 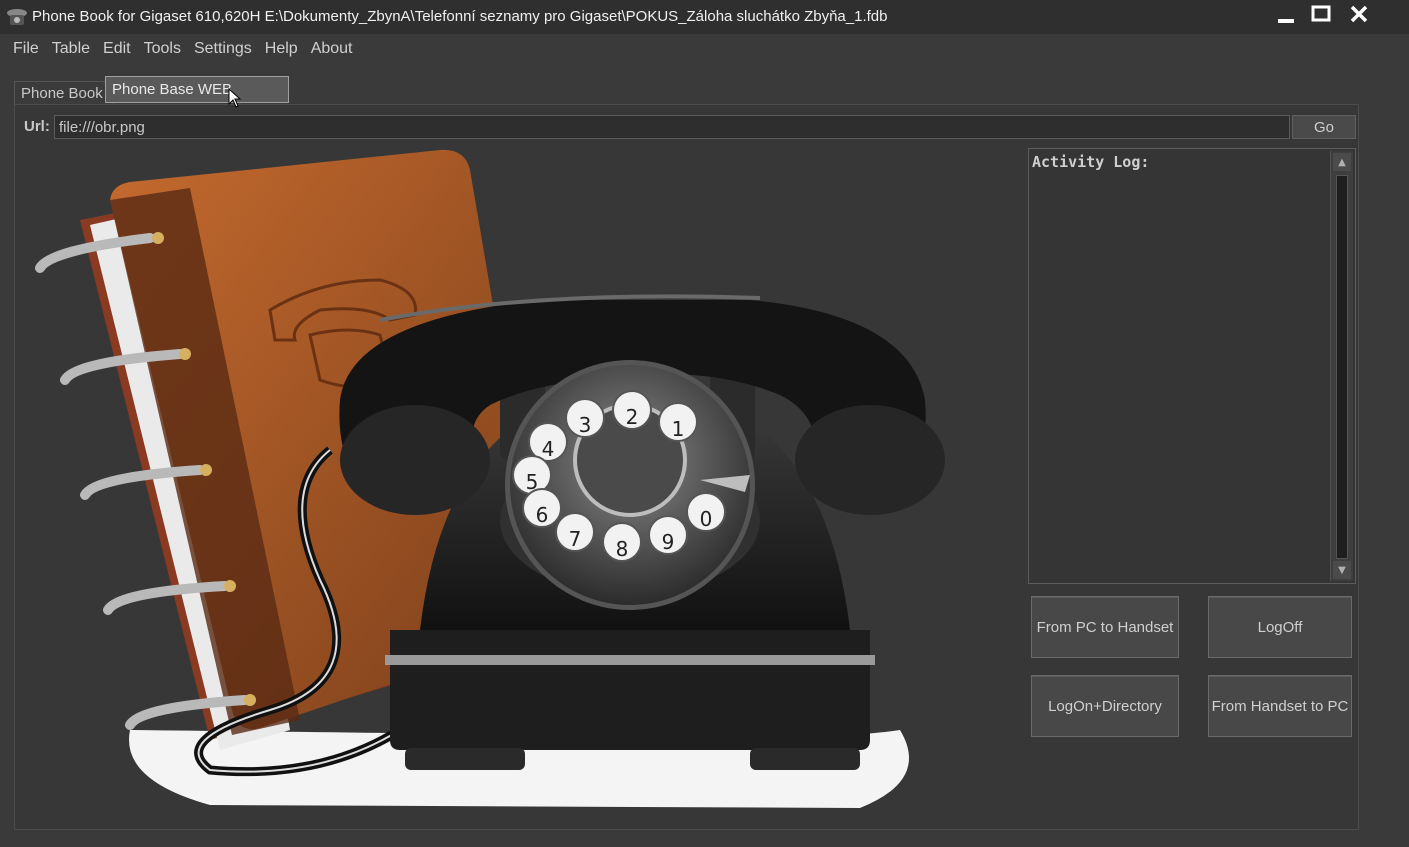 What do you see at coordinates (548, 449) in the screenshot?
I see `dial-digit: 4` at bounding box center [548, 449].